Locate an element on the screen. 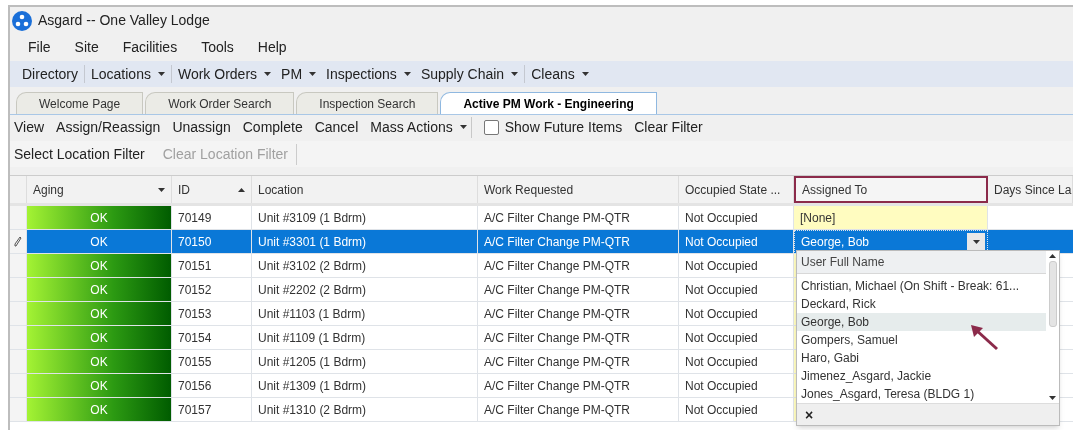 Image resolution: width=1073 pixels, height=430 pixels. column-header: Location is located at coordinates (365, 189).